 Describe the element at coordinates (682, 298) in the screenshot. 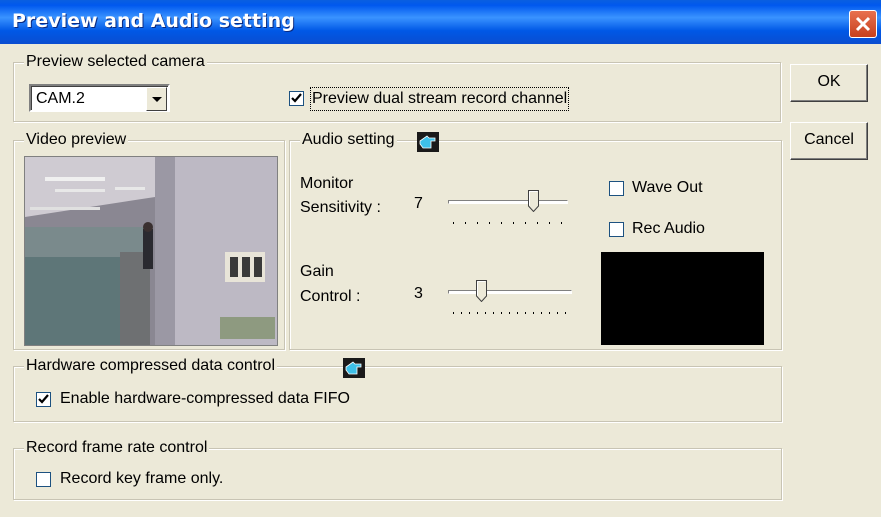

I see `audio-level-display` at that location.